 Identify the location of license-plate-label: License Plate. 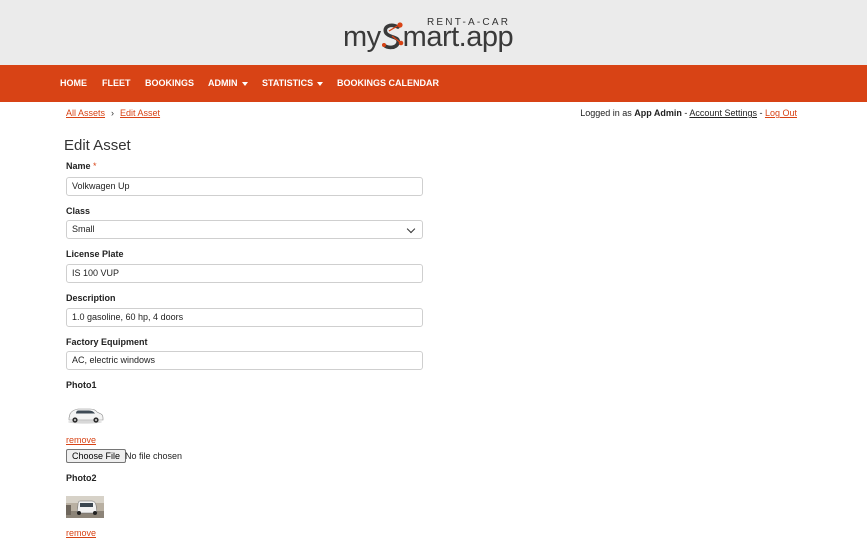
(95, 254).